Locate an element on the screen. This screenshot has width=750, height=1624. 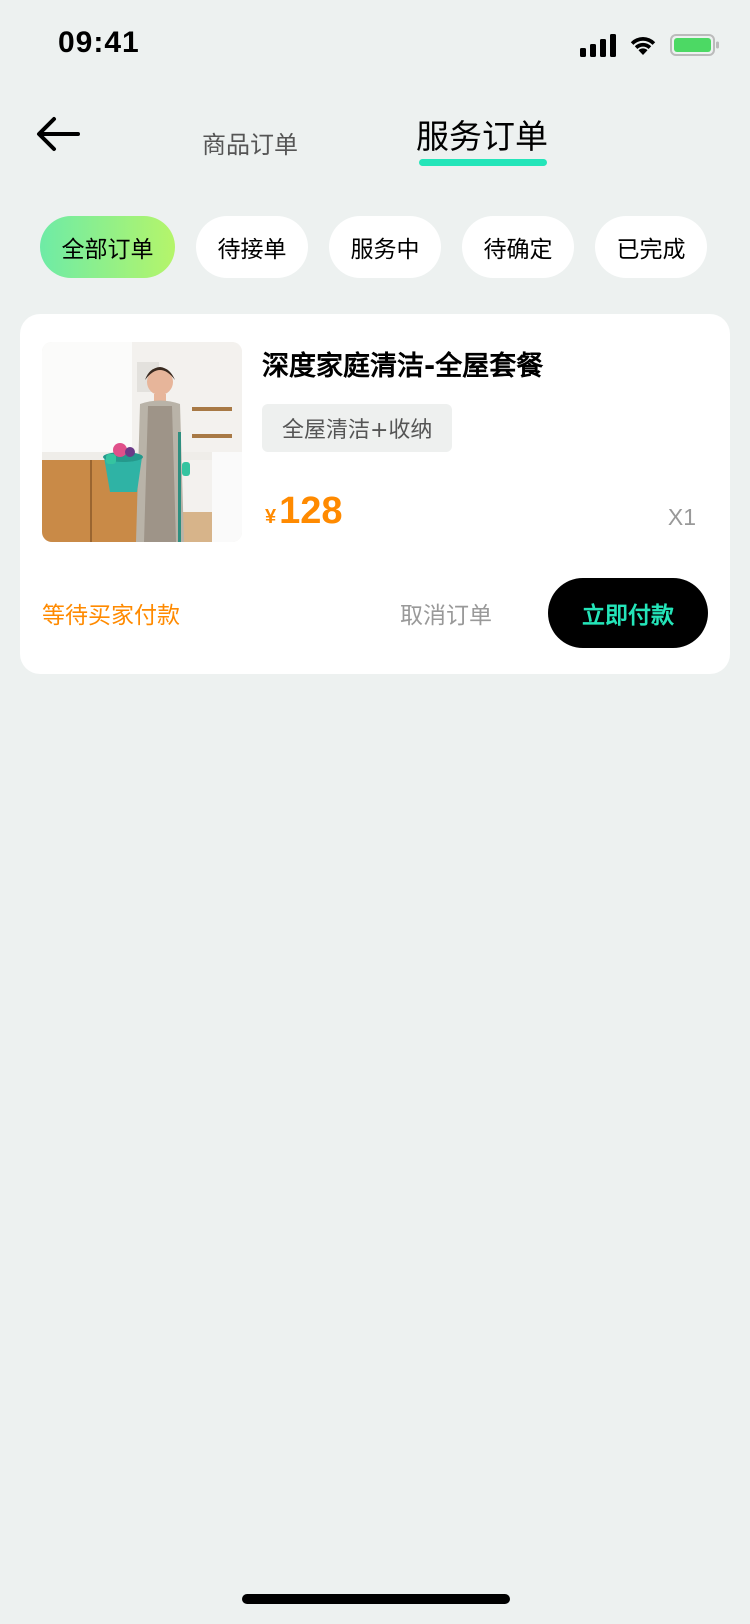
active-tab-indicator is located at coordinates (483, 162).